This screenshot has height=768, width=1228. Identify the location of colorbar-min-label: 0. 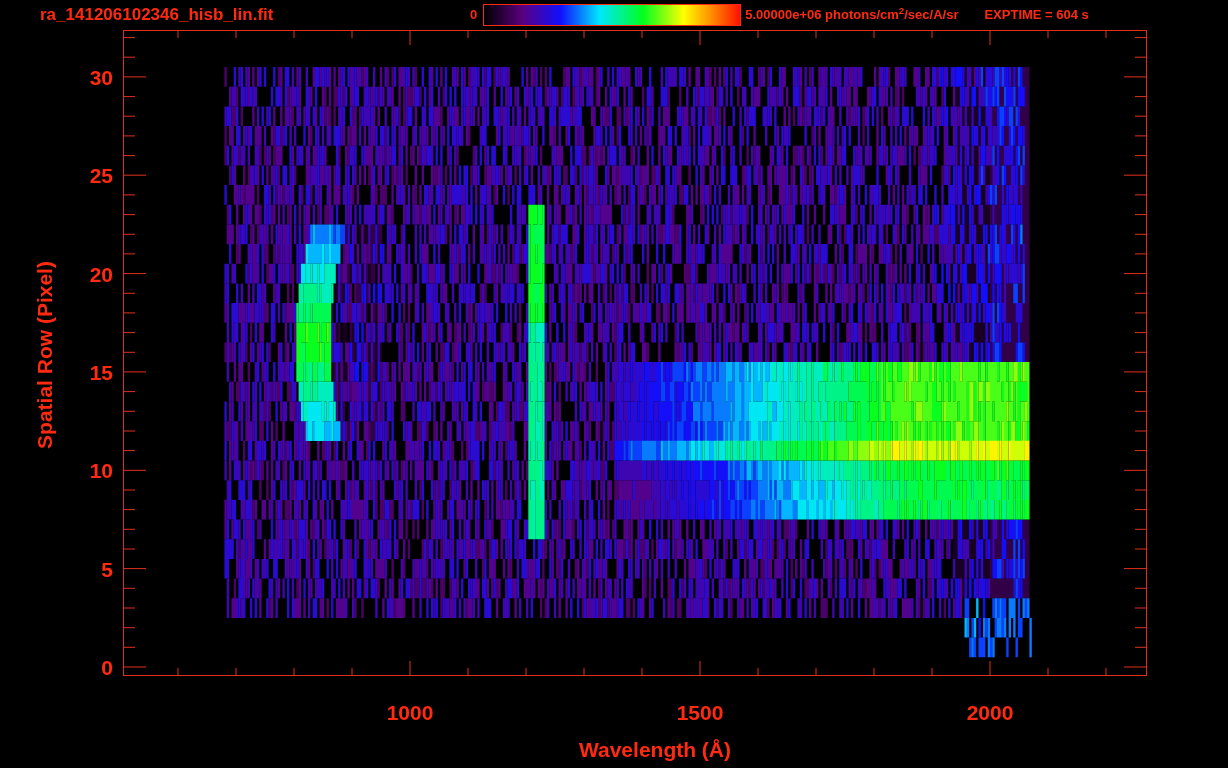
(474, 15).